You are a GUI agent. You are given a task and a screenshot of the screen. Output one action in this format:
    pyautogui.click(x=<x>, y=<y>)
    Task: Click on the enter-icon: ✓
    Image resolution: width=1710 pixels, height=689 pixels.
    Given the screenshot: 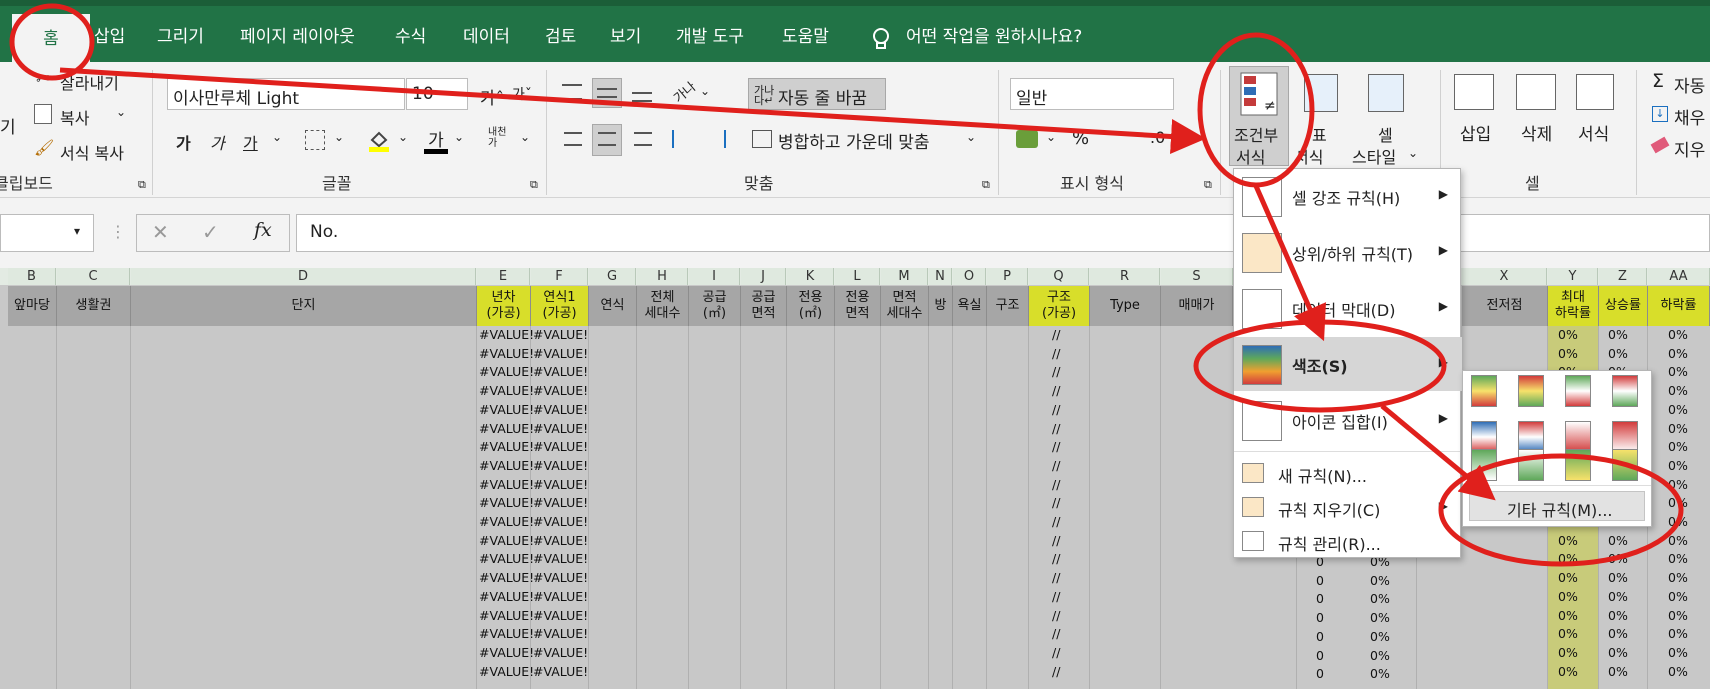 What is the action you would take?
    pyautogui.click(x=210, y=232)
    